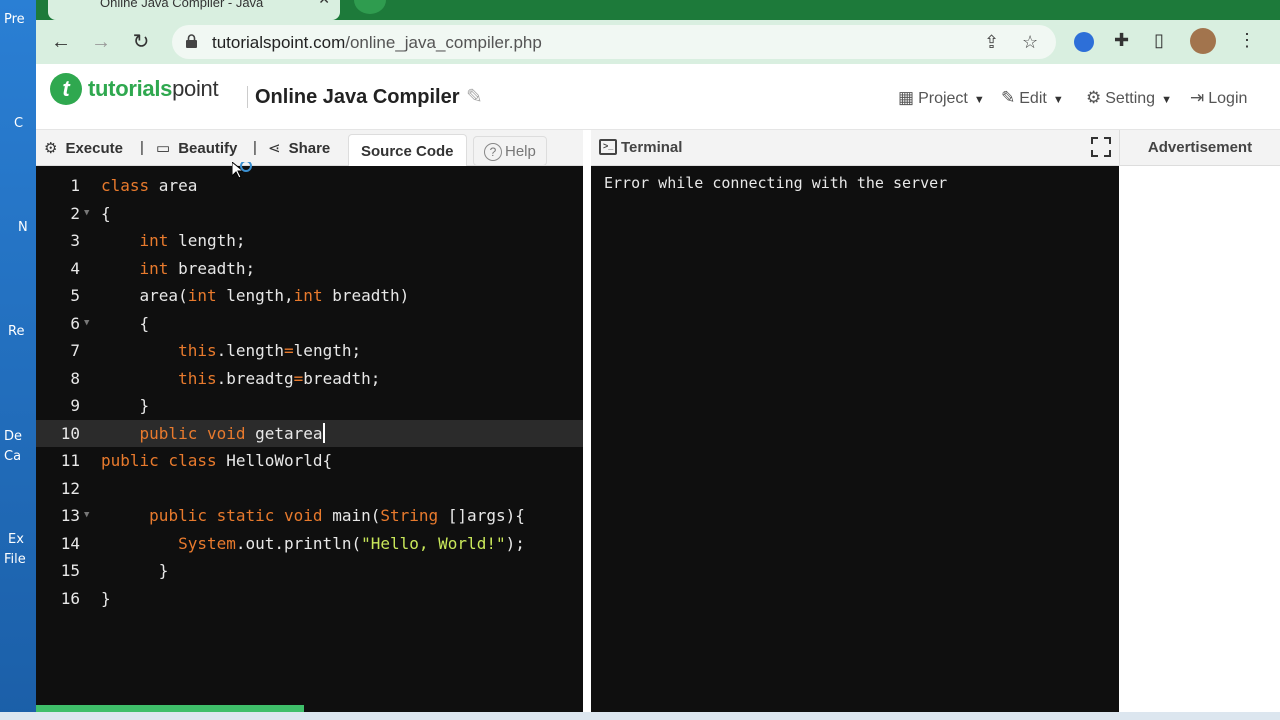 The height and width of the screenshot is (720, 1280). I want to click on terminal-text: Error while connecting with the server, so click(776, 183).